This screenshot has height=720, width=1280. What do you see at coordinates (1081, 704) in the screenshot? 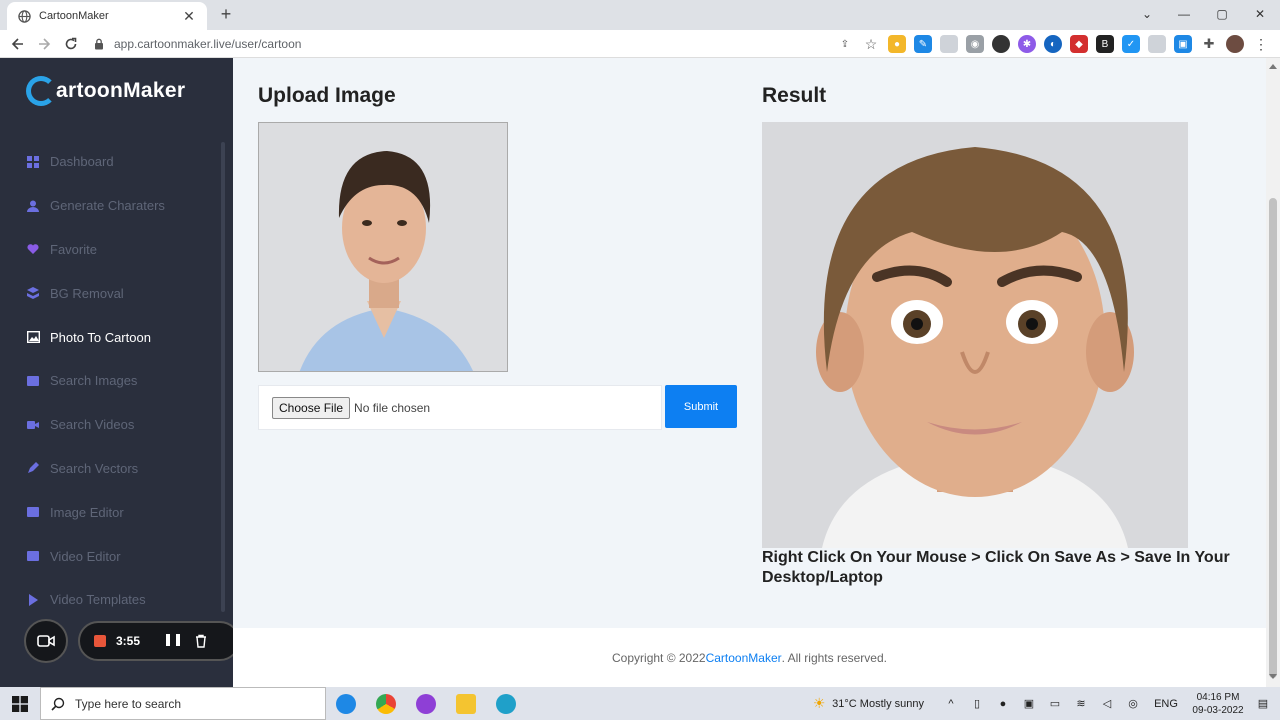
I see `wifi-icon: ≋` at bounding box center [1081, 704].